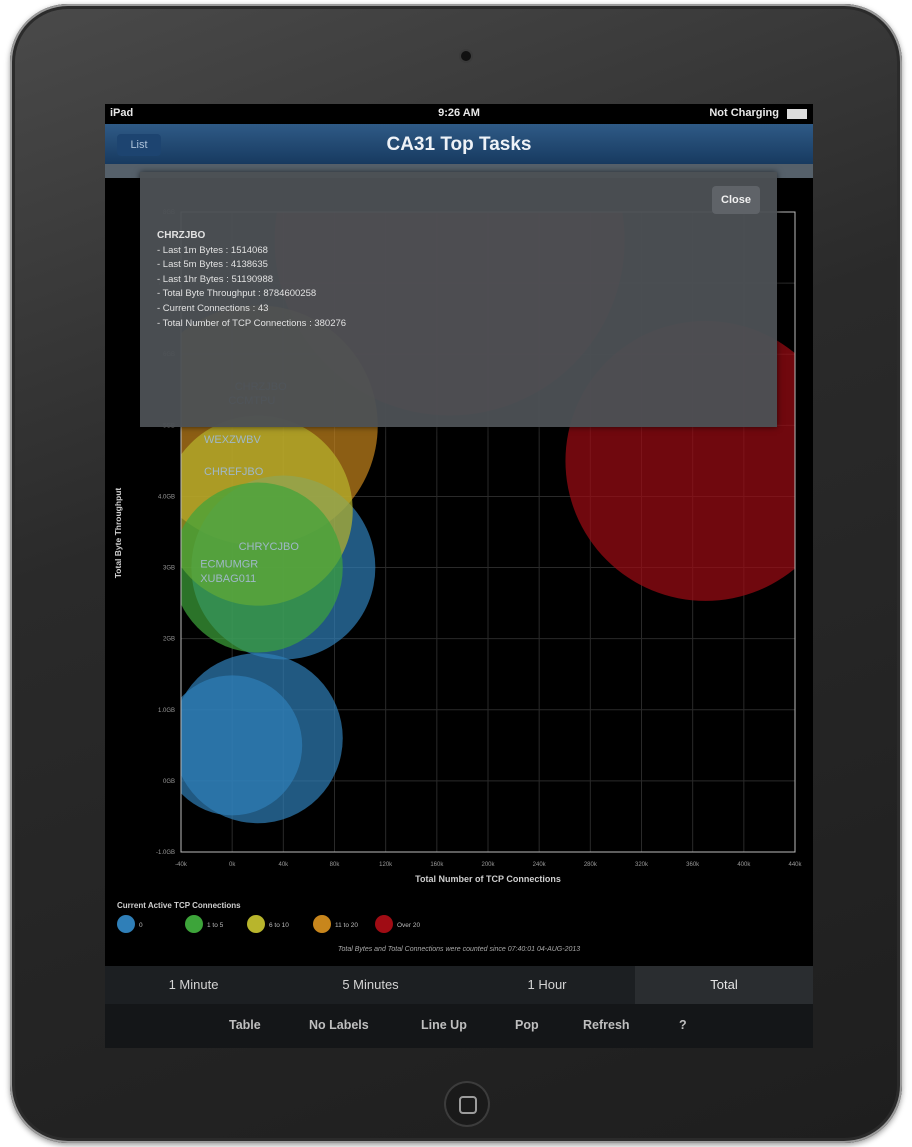 Image resolution: width=912 pixels, height=1147 pixels. I want to click on battery-icon, so click(797, 114).